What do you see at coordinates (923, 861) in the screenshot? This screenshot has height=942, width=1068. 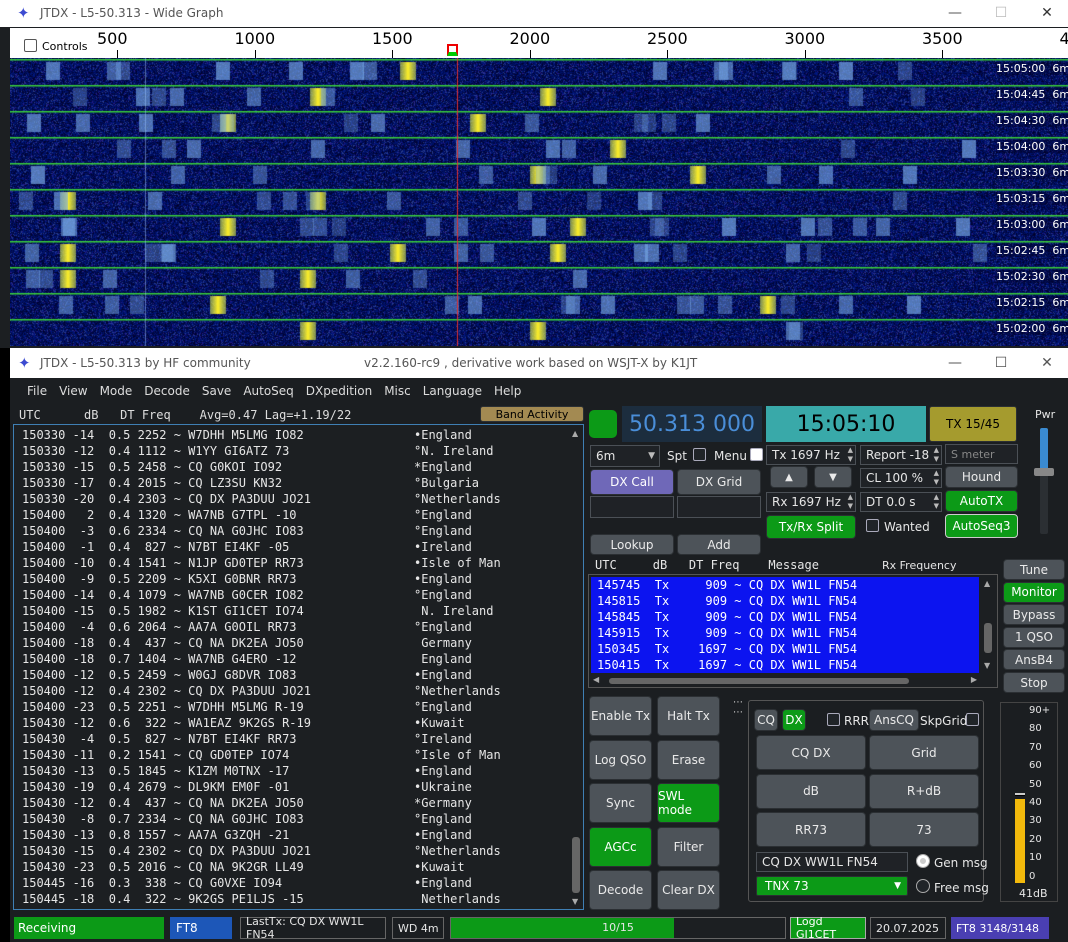 I see `gen-msg-radio` at bounding box center [923, 861].